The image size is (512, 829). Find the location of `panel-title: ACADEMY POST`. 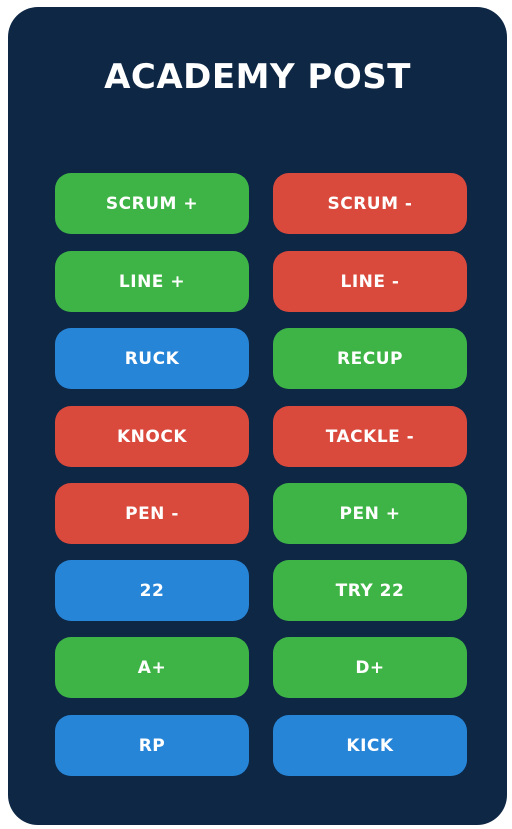

panel-title: ACADEMY POST is located at coordinates (257, 77).